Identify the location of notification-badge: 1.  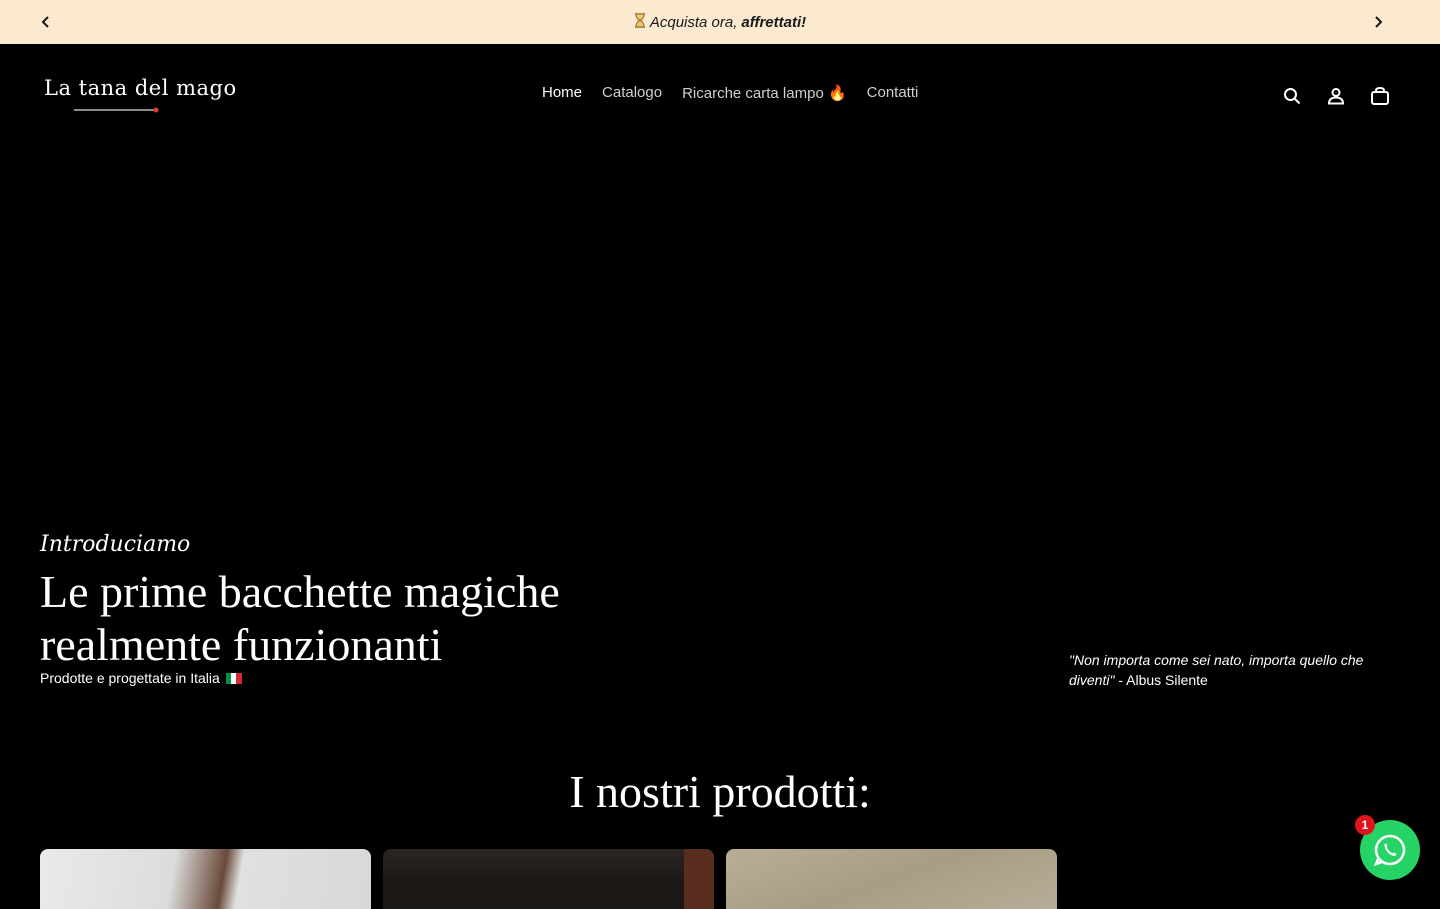
(1365, 825).